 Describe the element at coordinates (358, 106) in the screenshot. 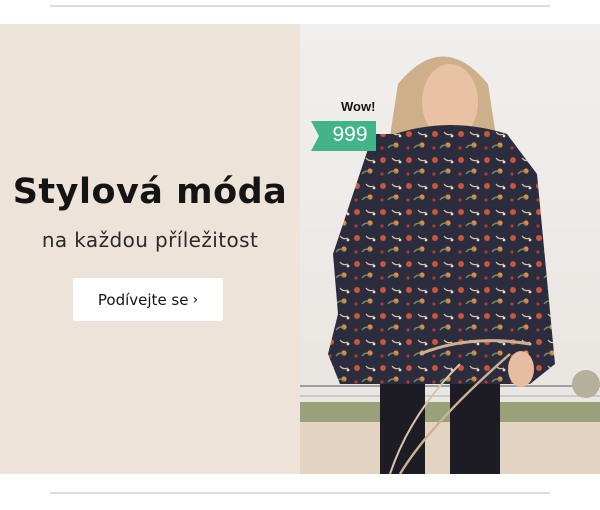

I see `wow-label: Wow!` at that location.